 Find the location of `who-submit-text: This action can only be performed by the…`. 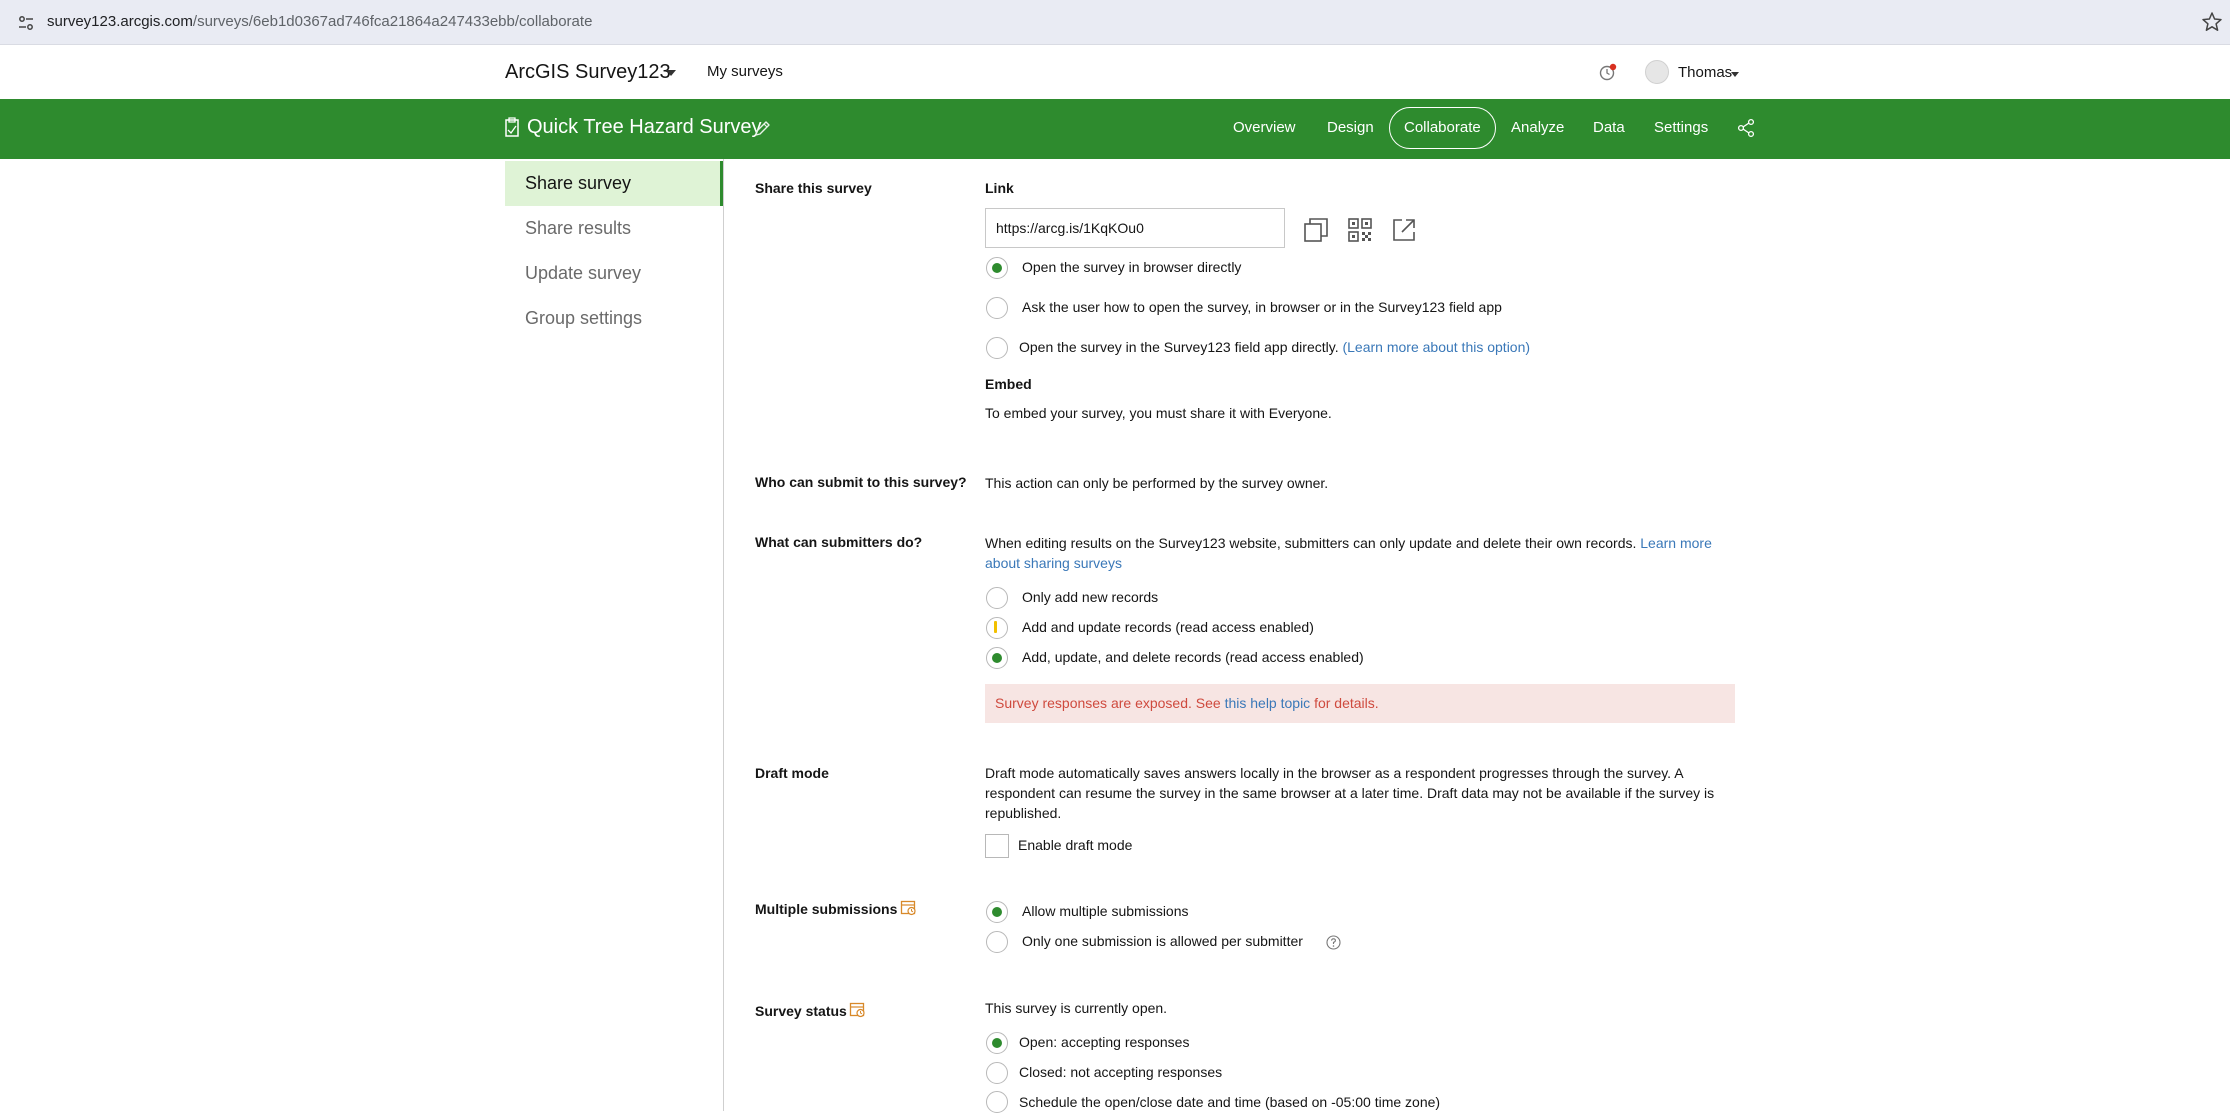

who-submit-text: This action can only be performed by the… is located at coordinates (1157, 483).